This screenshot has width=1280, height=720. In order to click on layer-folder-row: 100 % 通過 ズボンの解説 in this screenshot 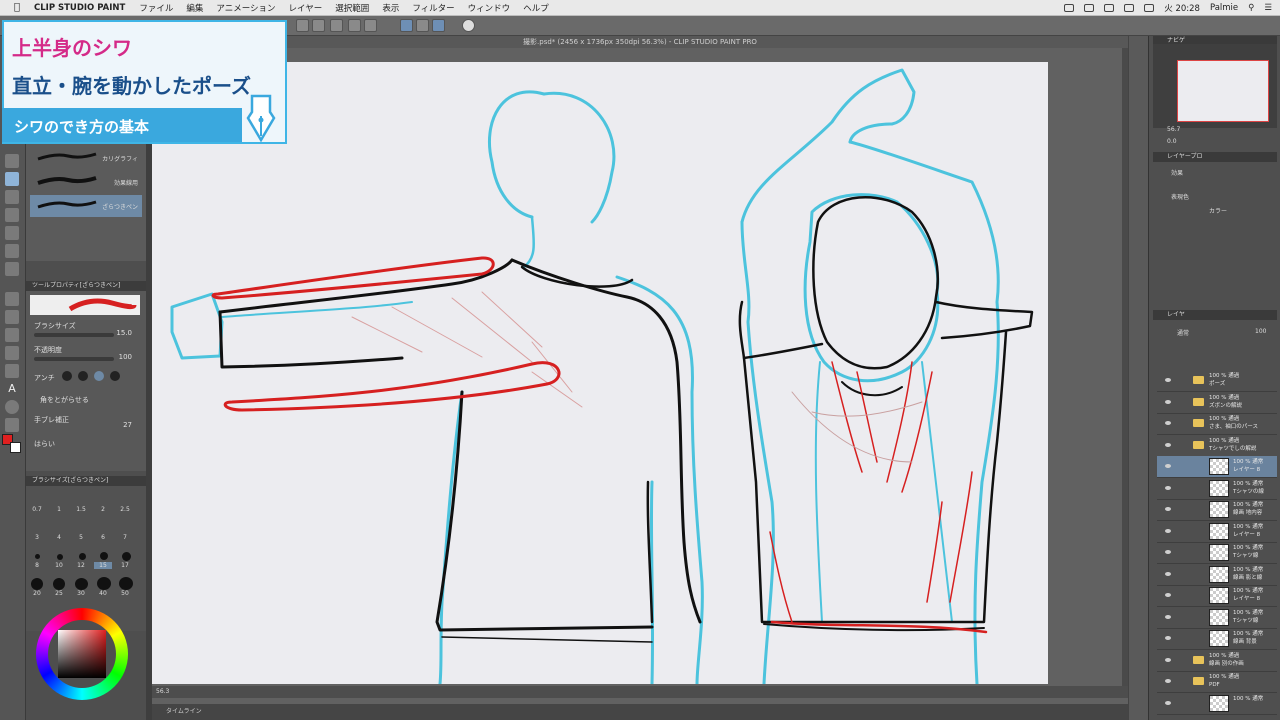, I will do `click(1217, 403)`.